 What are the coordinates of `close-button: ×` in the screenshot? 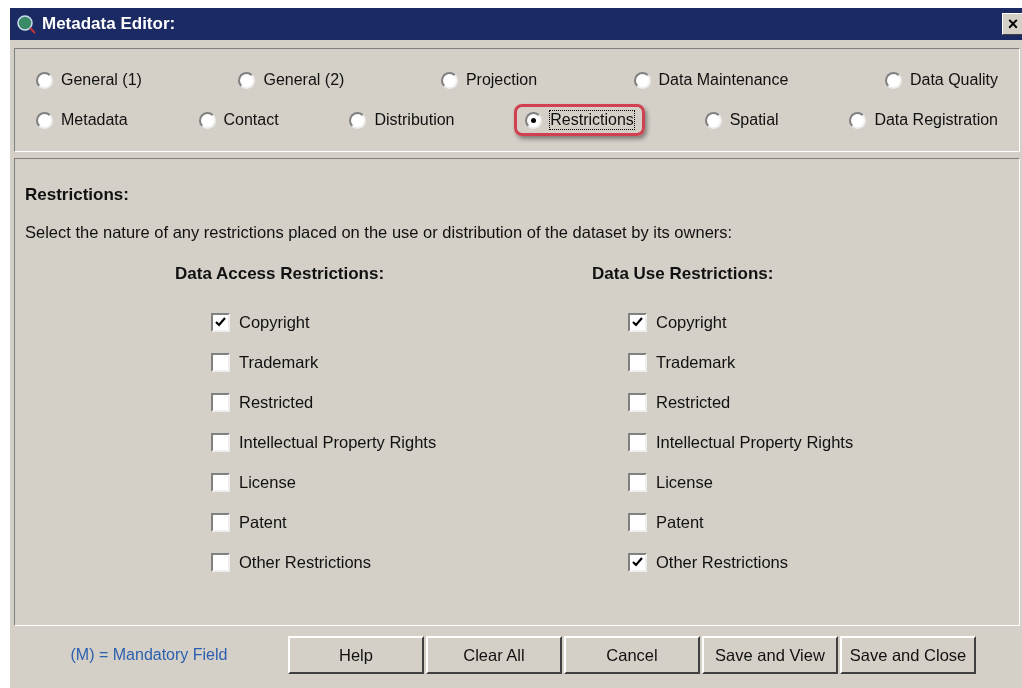 It's located at (1012, 24).